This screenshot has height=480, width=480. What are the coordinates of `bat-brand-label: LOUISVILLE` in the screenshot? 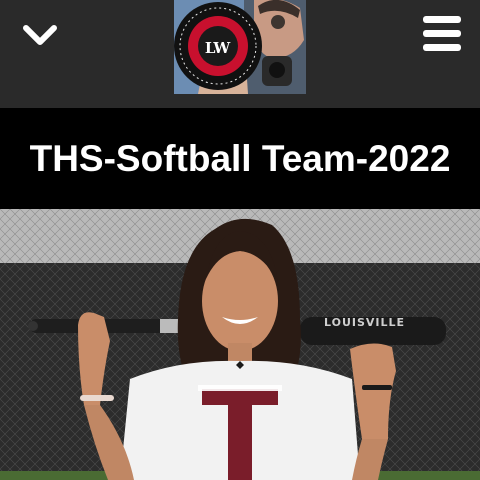 It's located at (365, 322).